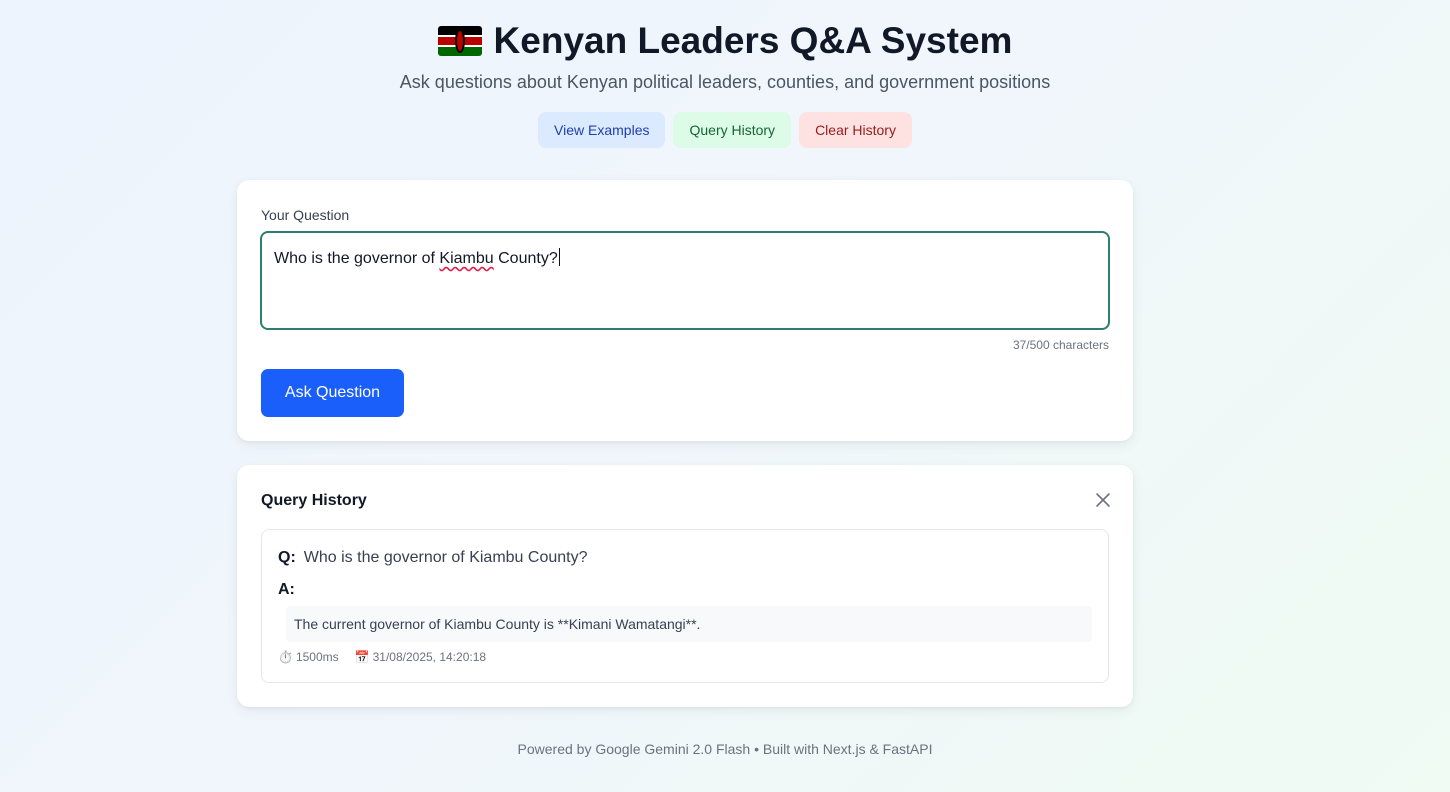 The width and height of the screenshot is (1450, 792). I want to click on view-examples-button: View Examples, so click(602, 130).